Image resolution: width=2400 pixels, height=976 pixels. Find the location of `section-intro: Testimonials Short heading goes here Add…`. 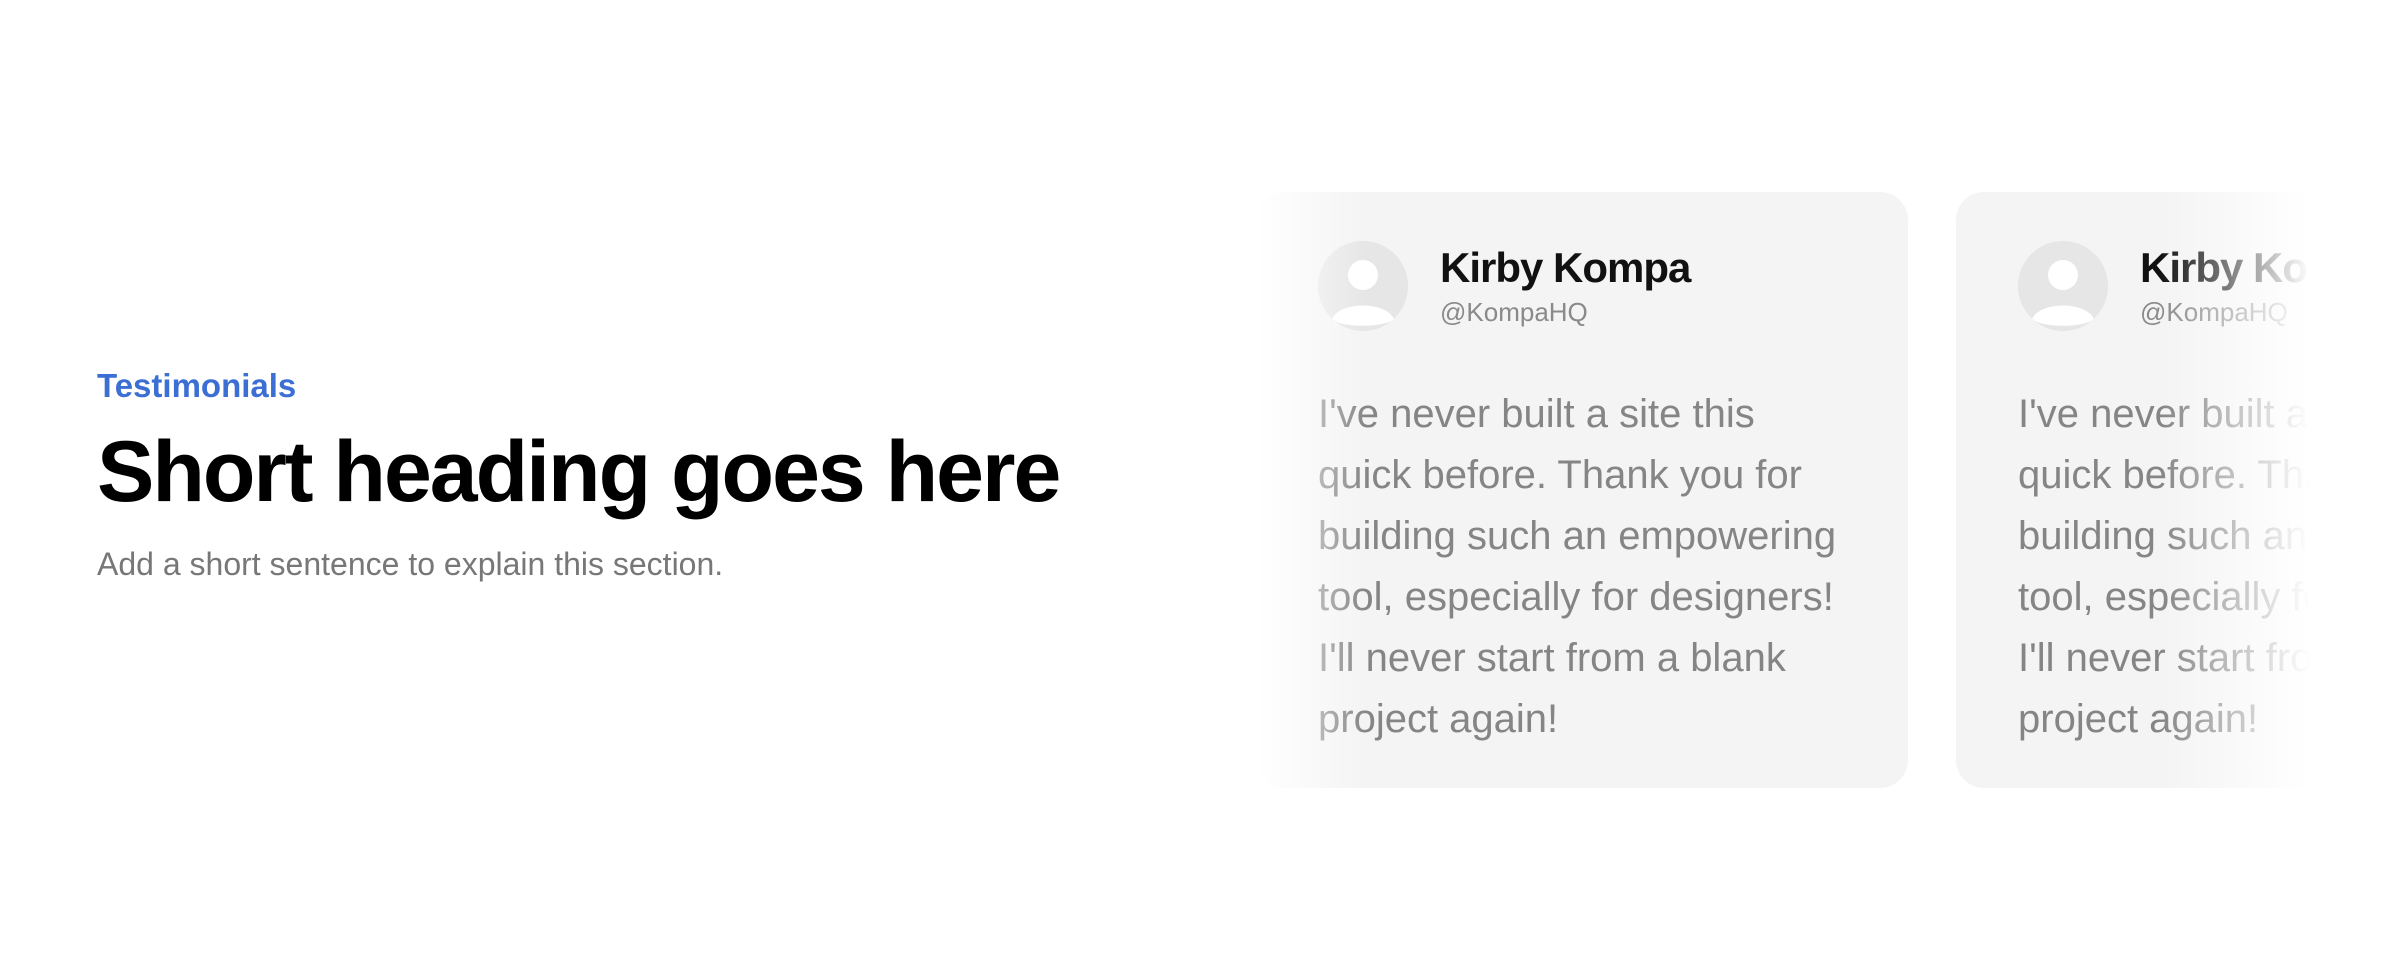

section-intro: Testimonials Short heading goes here Add… is located at coordinates (597, 475).